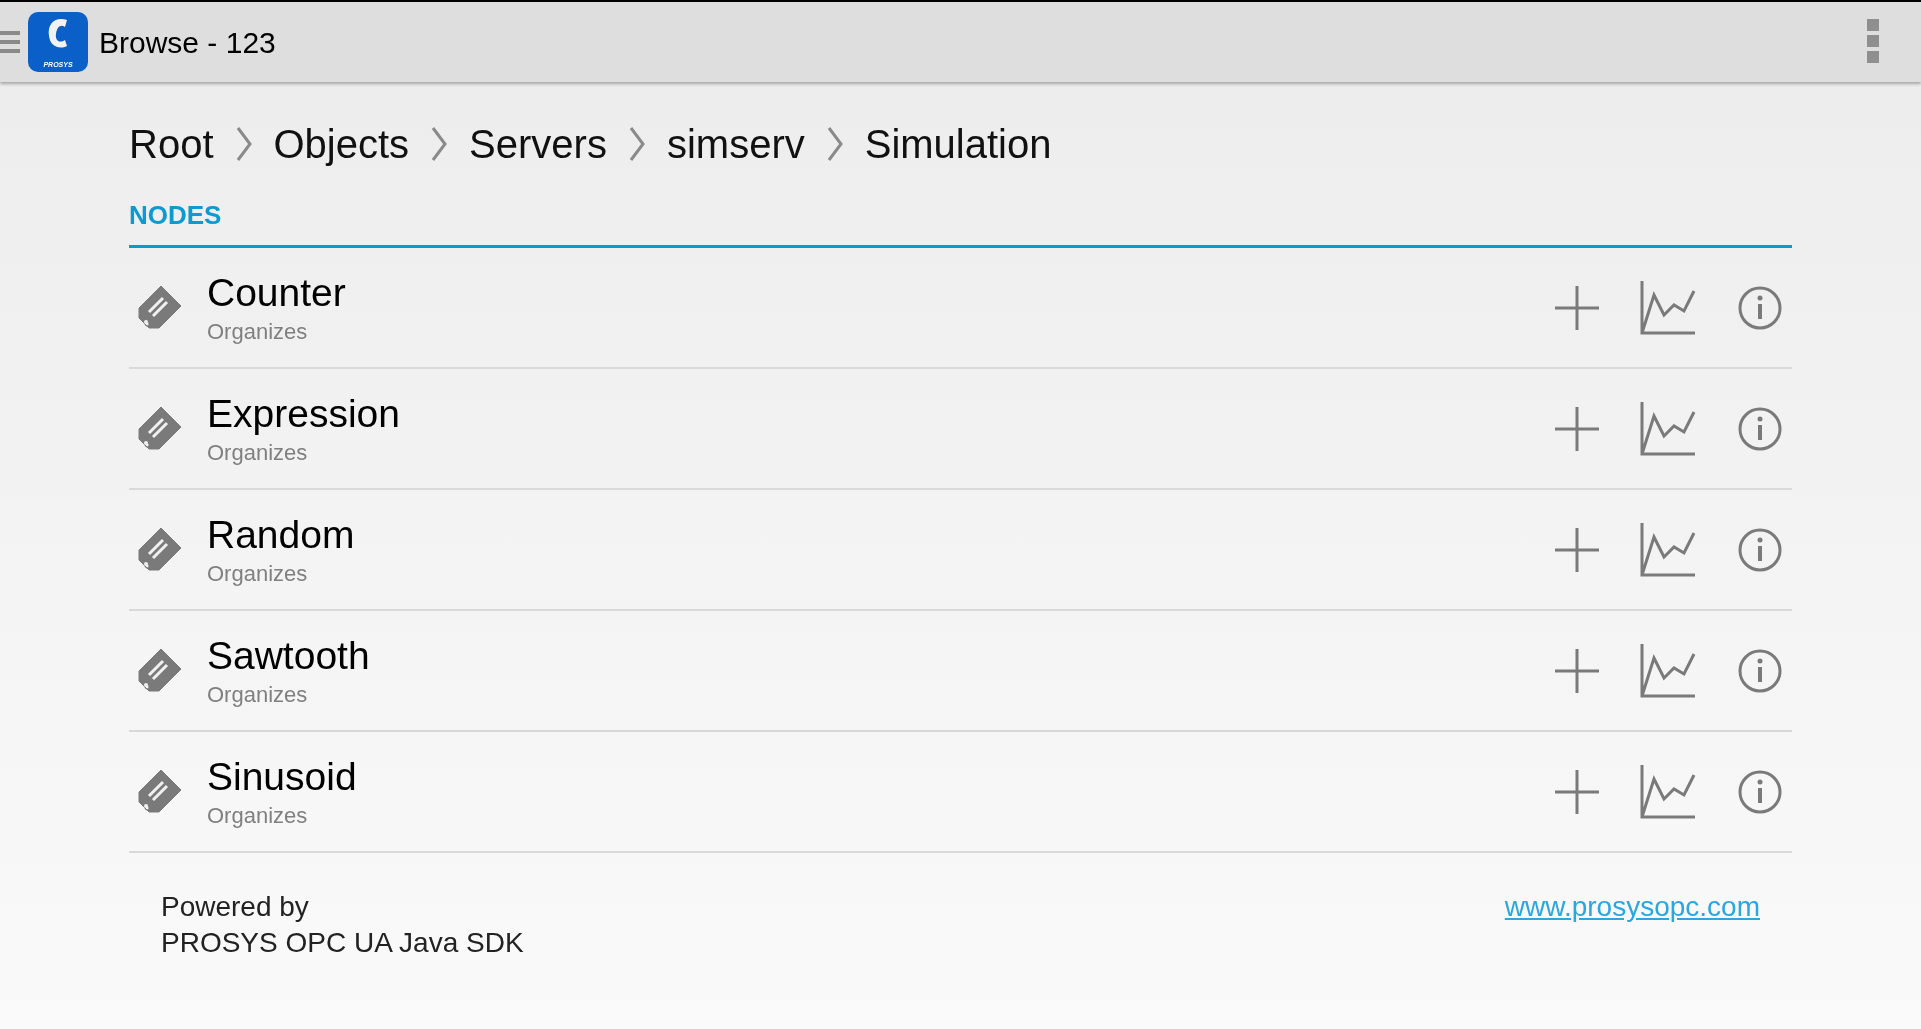  Describe the element at coordinates (960, 671) in the screenshot. I see `node-row: Sawtooth Organizes` at that location.